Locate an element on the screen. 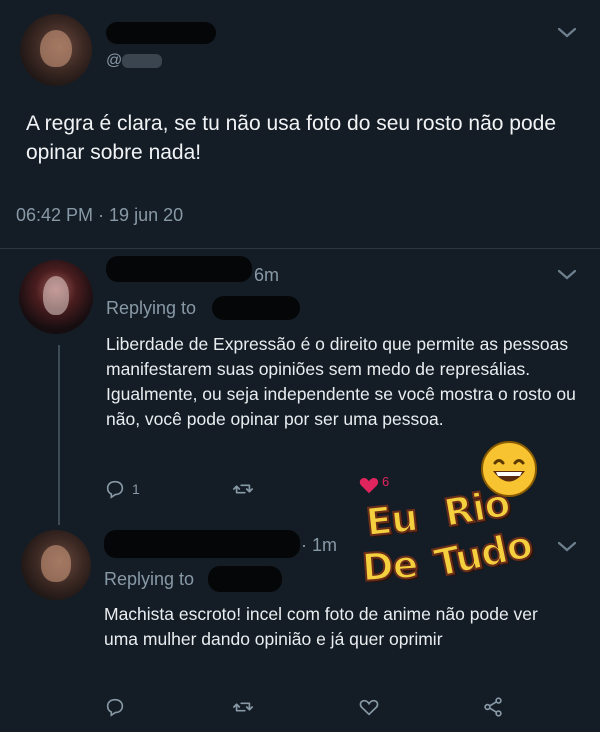 This screenshot has height=732, width=600. sticker-word-eu: Eu is located at coordinates (391, 519).